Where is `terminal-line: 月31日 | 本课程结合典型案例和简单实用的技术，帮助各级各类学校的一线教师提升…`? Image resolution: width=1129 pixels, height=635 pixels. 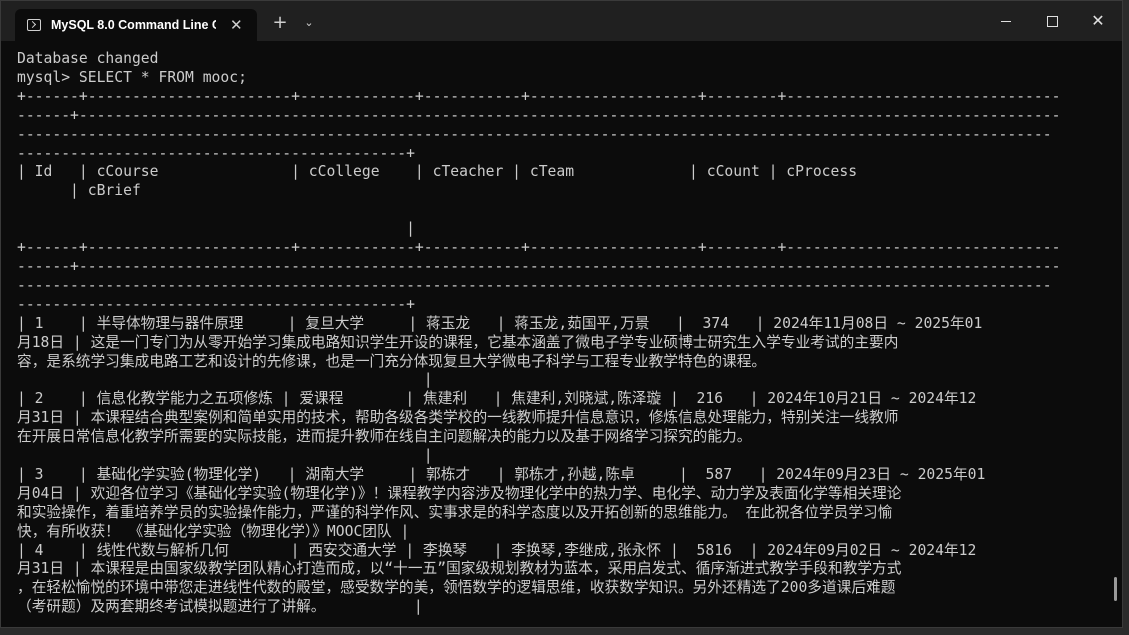
terminal-line: 月31日 | 本课程结合典型案例和简单实用的技术，帮助各级各类学校的一线教师提升… is located at coordinates (458, 418).